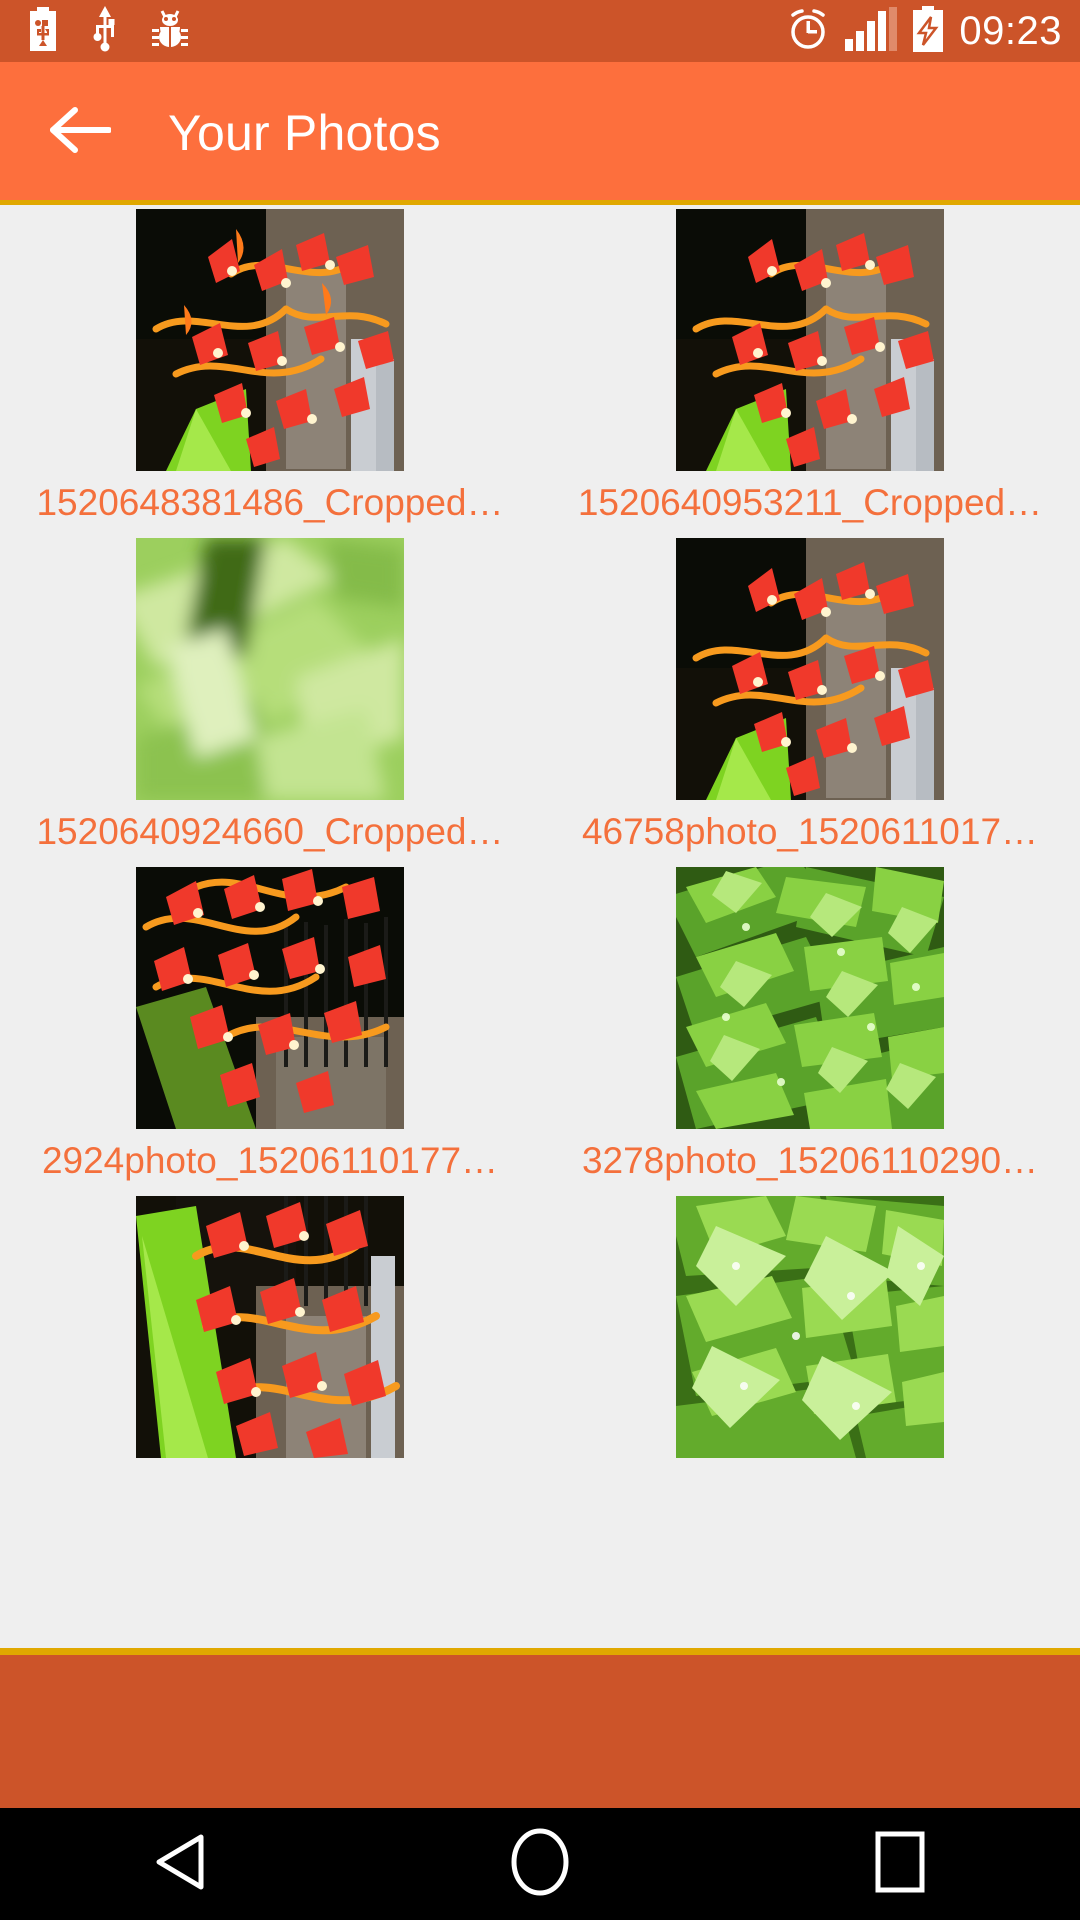 Image resolution: width=1080 pixels, height=1920 pixels. Describe the element at coordinates (540, 1651) in the screenshot. I see `bottom-divider` at that location.